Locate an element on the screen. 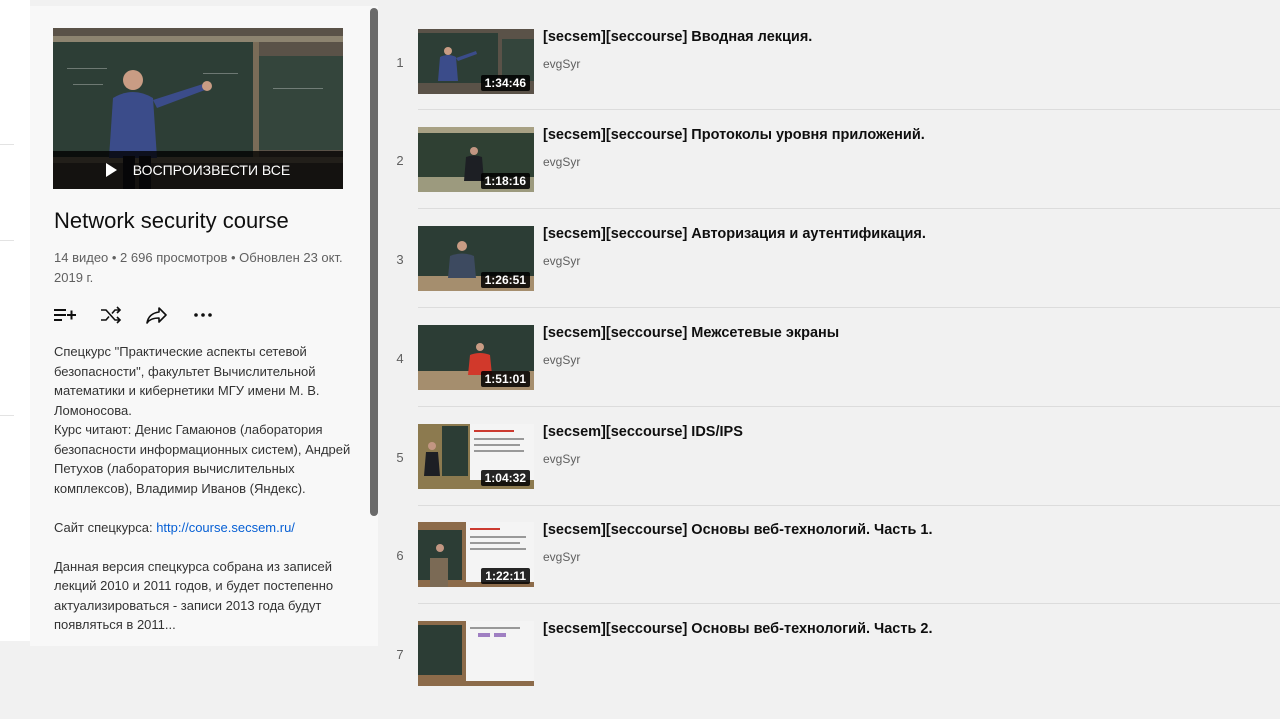 This screenshot has width=1280, height=719. play-all-button: ВОСПРОИЗВЕСТИ ВСЕ is located at coordinates (198, 170).